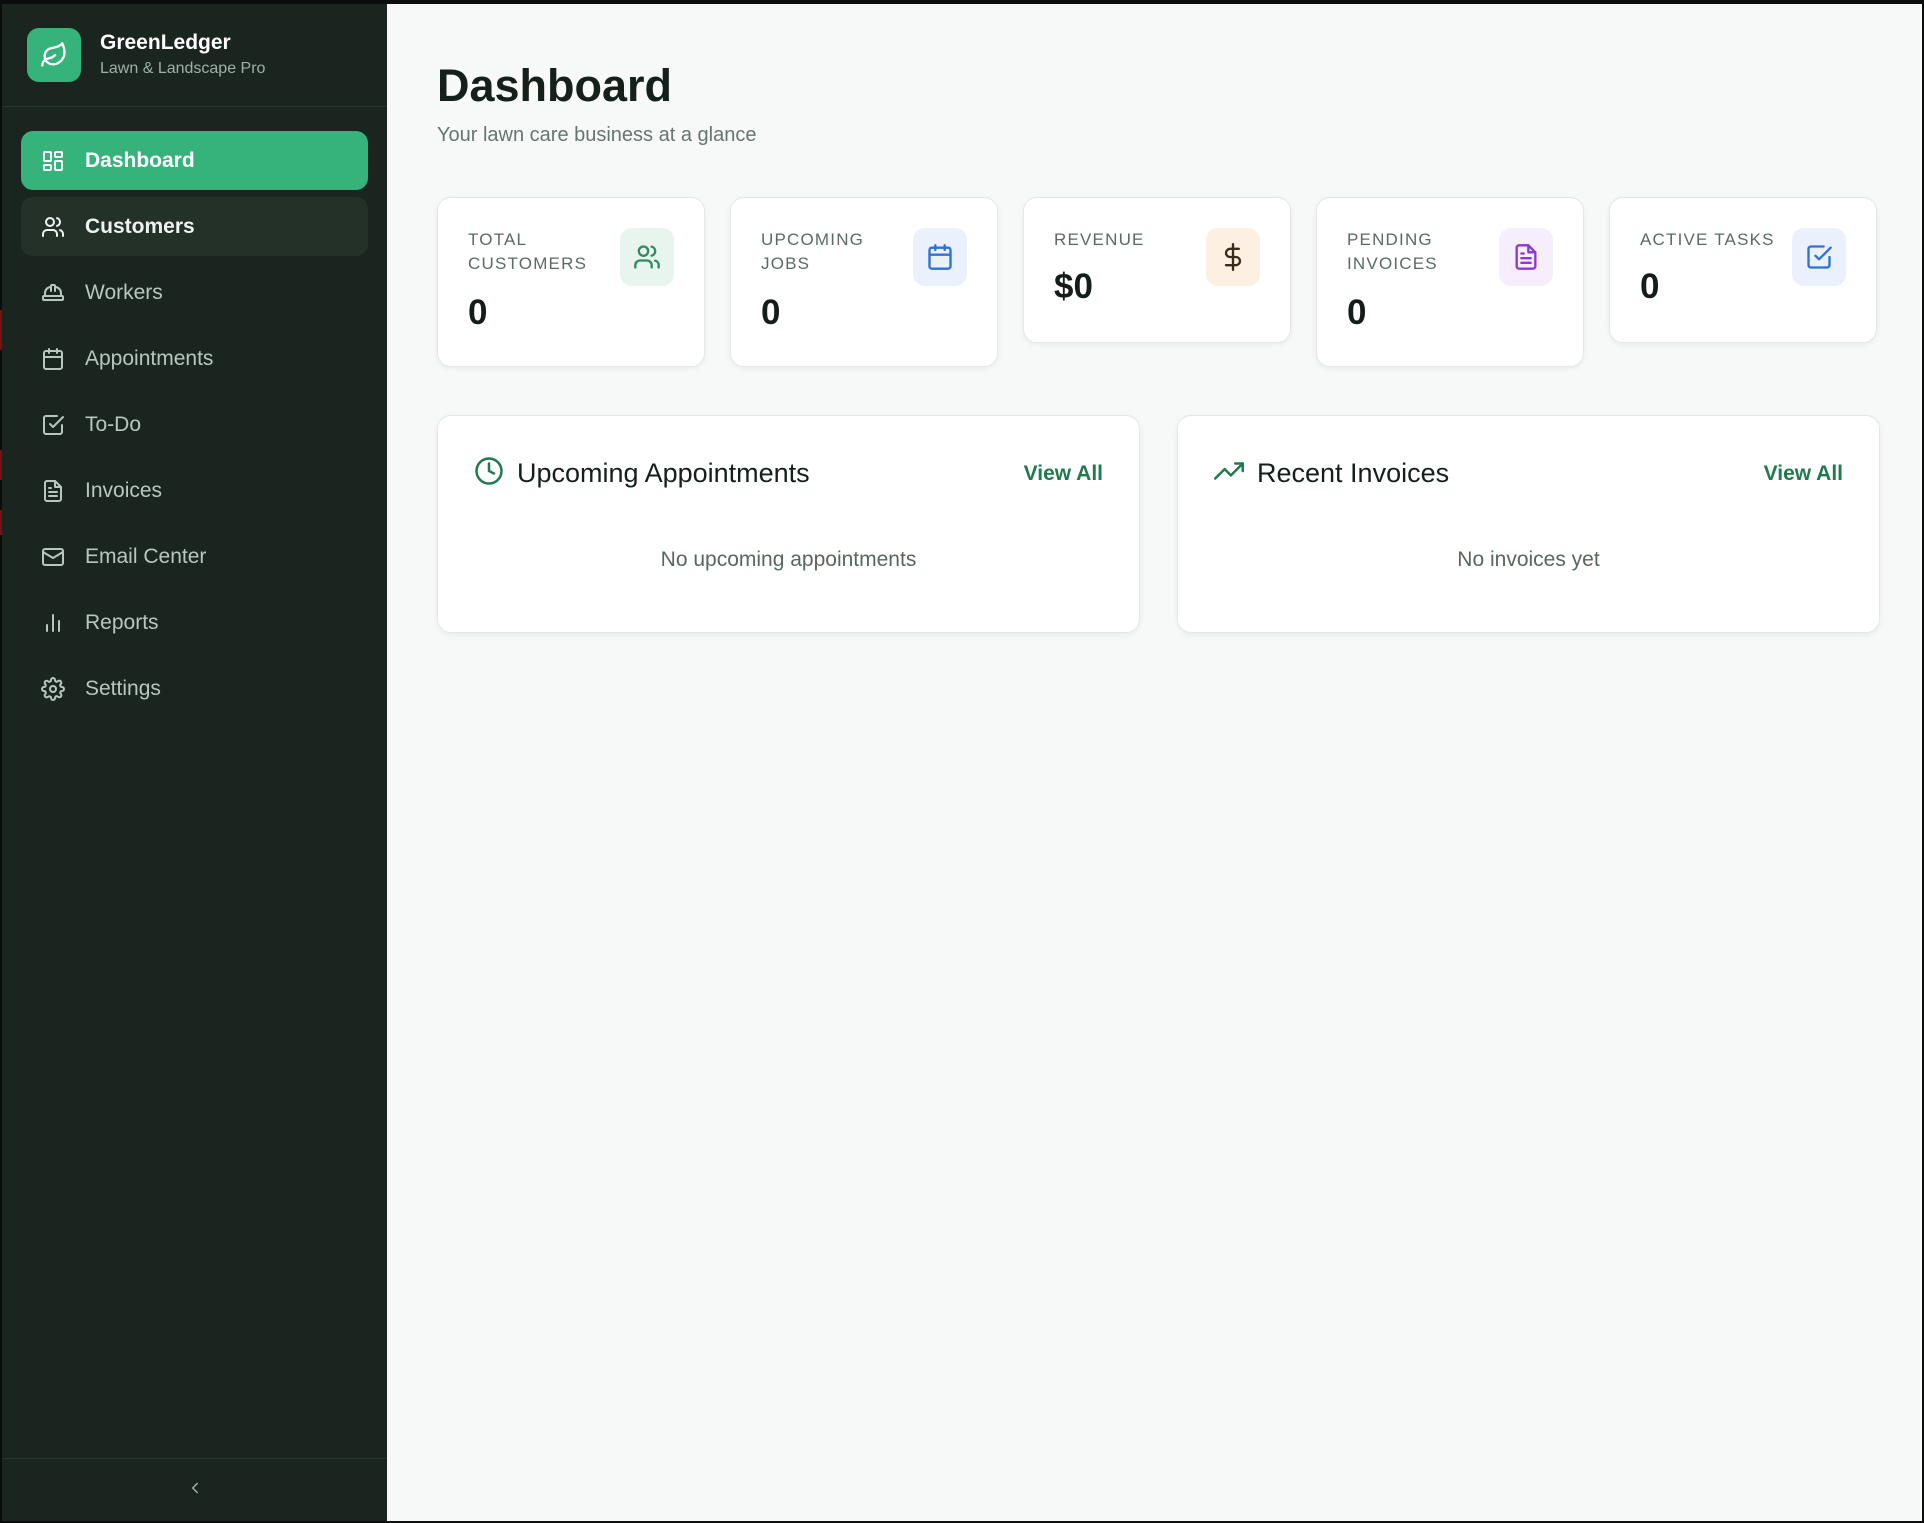  What do you see at coordinates (140, 160) in the screenshot?
I see `sidebar-item-label: Dashboard` at bounding box center [140, 160].